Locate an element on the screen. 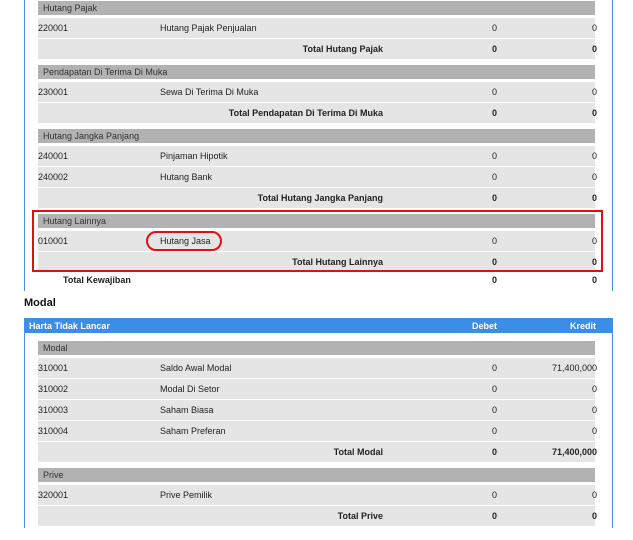 The image size is (633, 540). kredit-value: 71,400,000 is located at coordinates (574, 368).